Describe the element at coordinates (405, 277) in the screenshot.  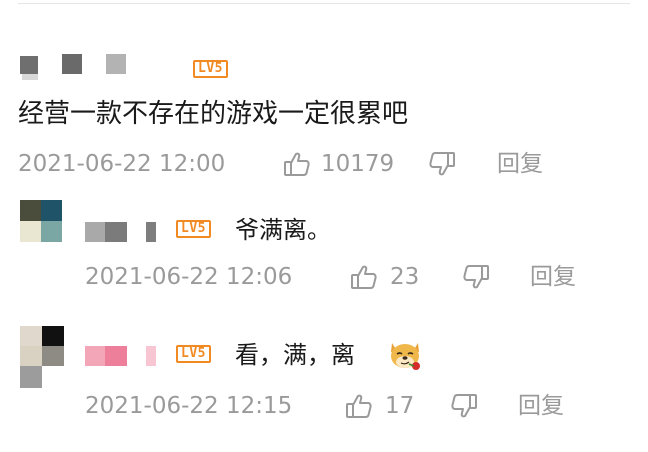
I see `like-count: 23` at that location.